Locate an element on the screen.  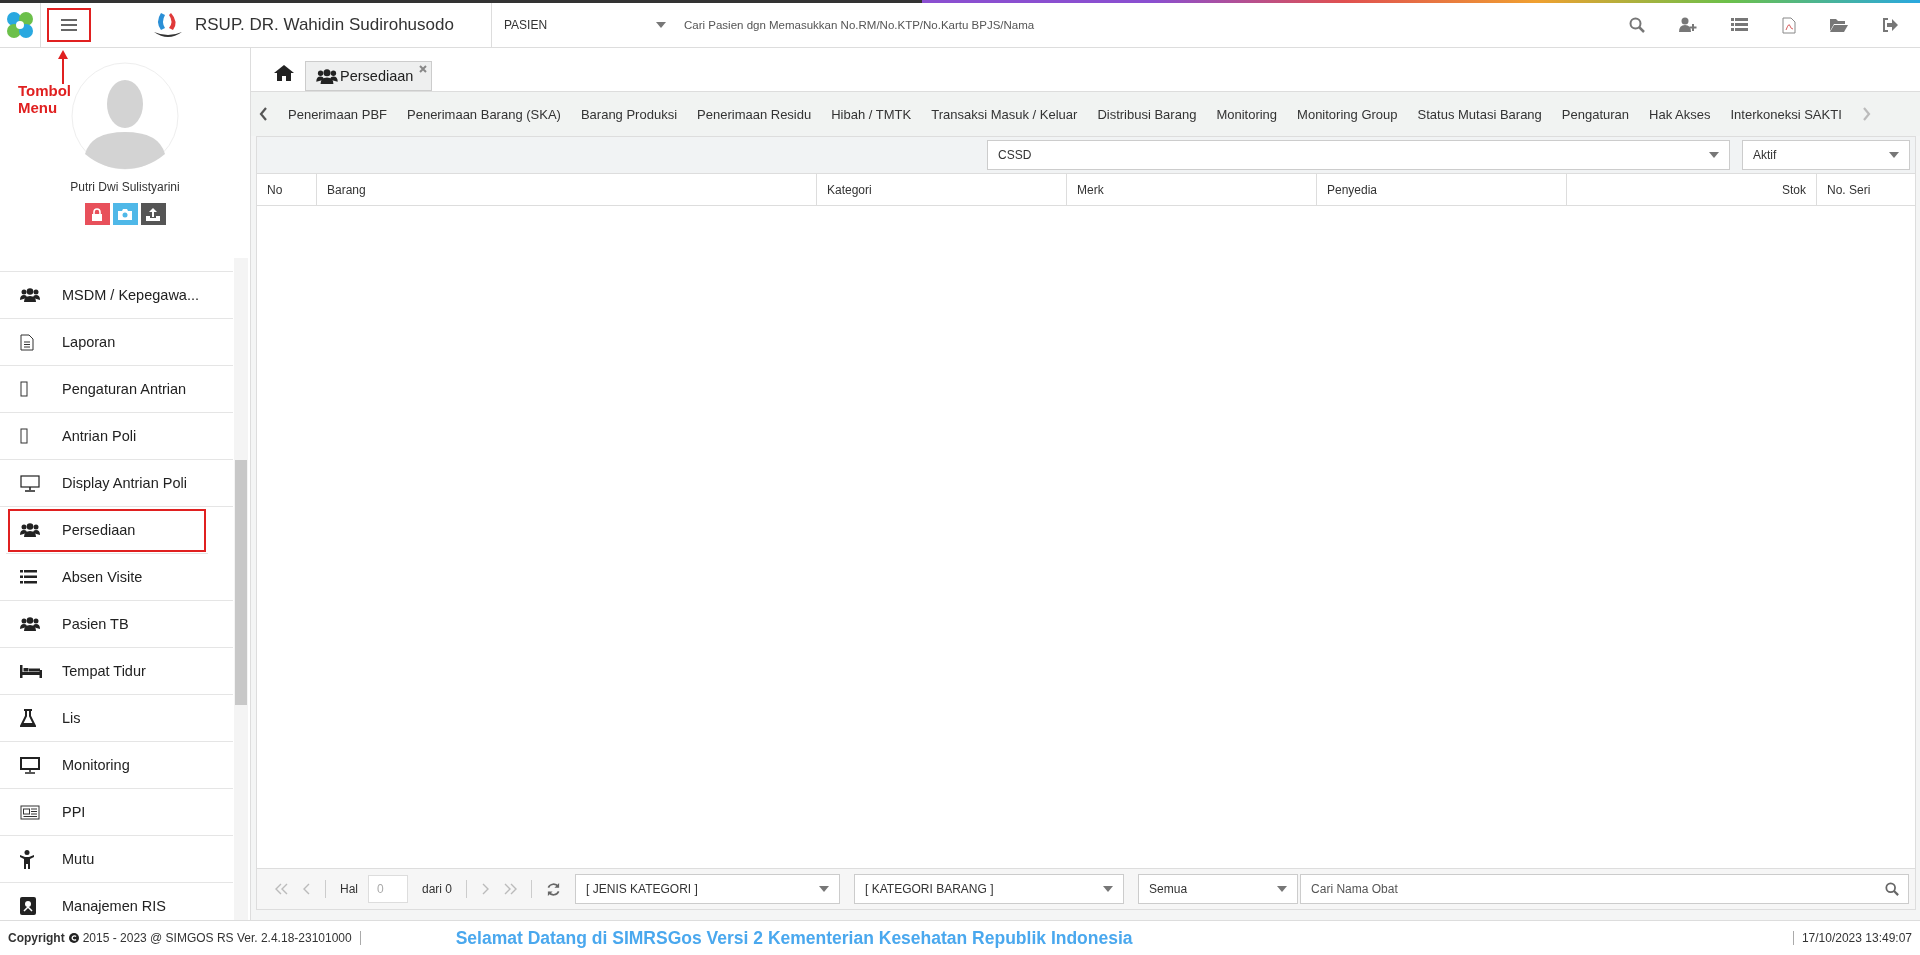
column-header: No is located at coordinates (287, 189).